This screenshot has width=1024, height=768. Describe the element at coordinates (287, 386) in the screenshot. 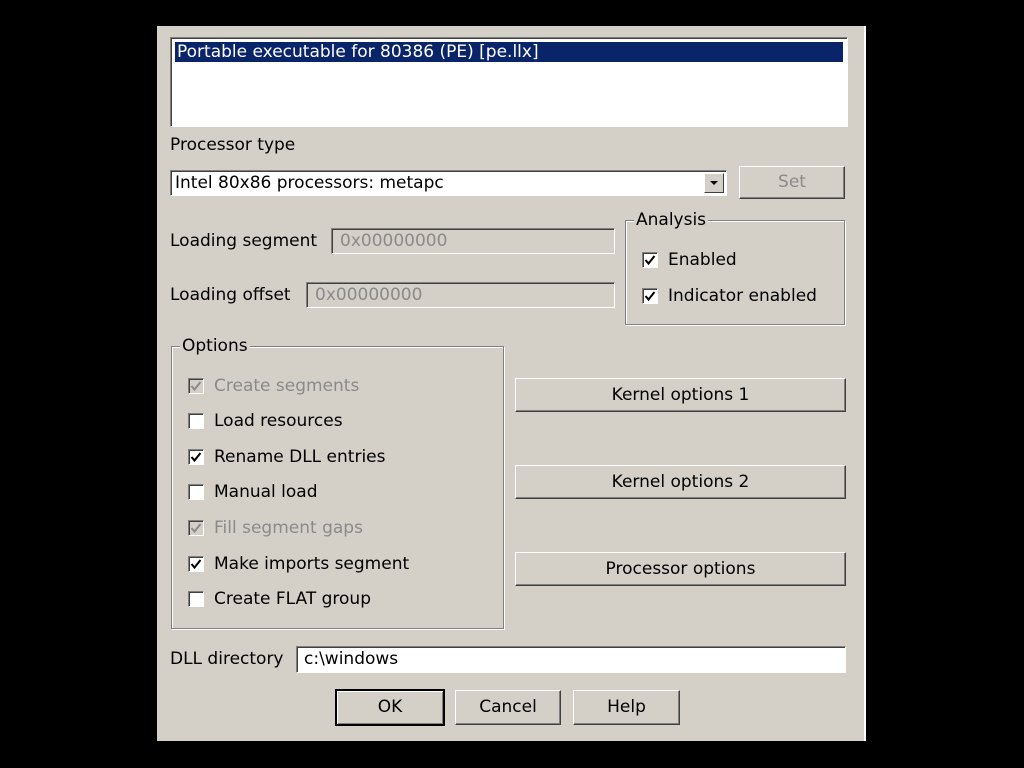

I see `create-segments-label: Create segments` at that location.